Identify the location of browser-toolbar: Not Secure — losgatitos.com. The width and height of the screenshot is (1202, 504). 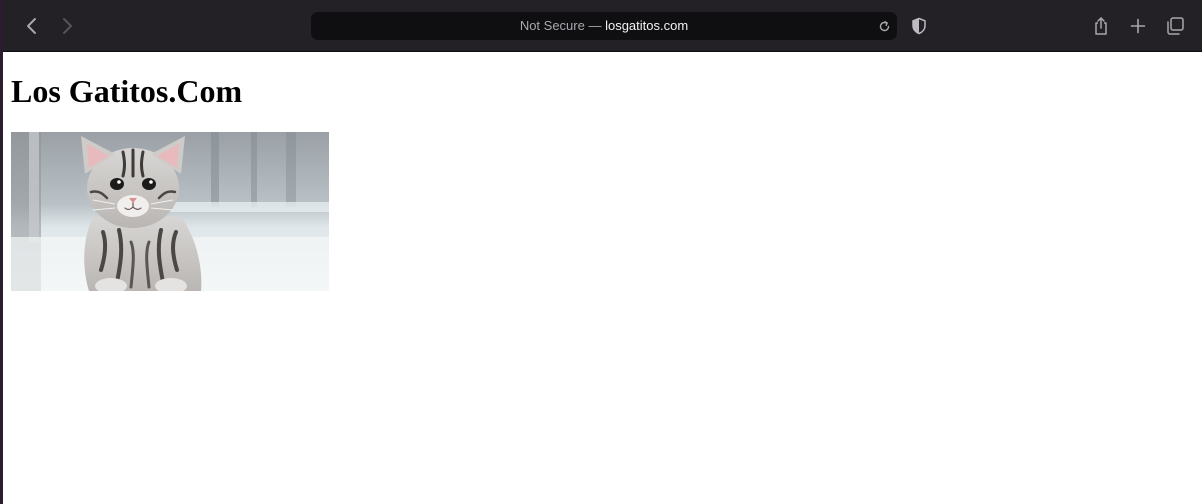
(602, 26).